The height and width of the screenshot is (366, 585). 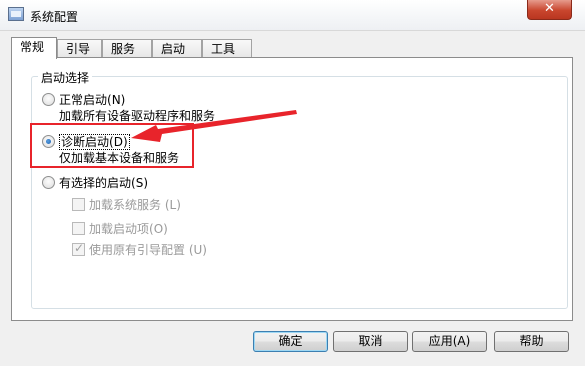 I want to click on load-system-services-key: (L), so click(x=172, y=205).